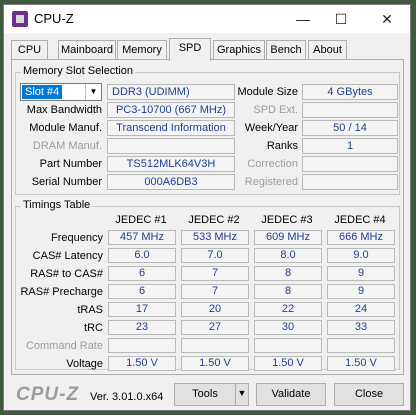 Image resolution: width=416 pixels, height=415 pixels. I want to click on cpuz-logo: CPU-Z, so click(48, 394).